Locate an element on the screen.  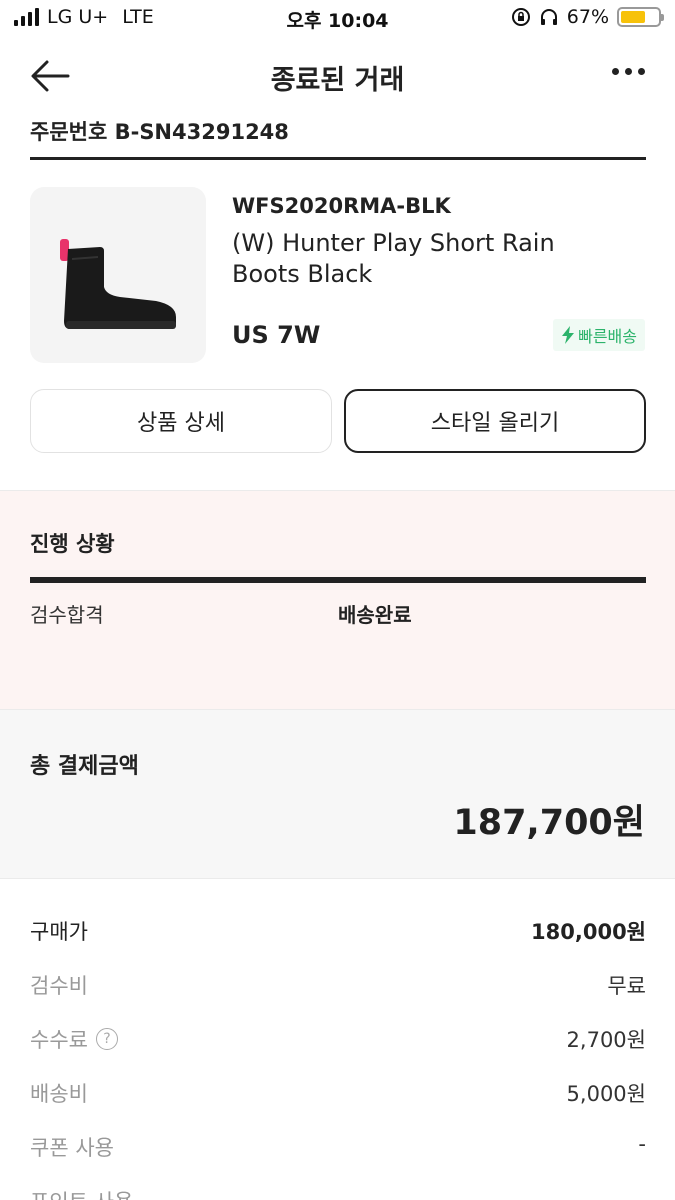
product-detail-button: 상품 상세 is located at coordinates (181, 421).